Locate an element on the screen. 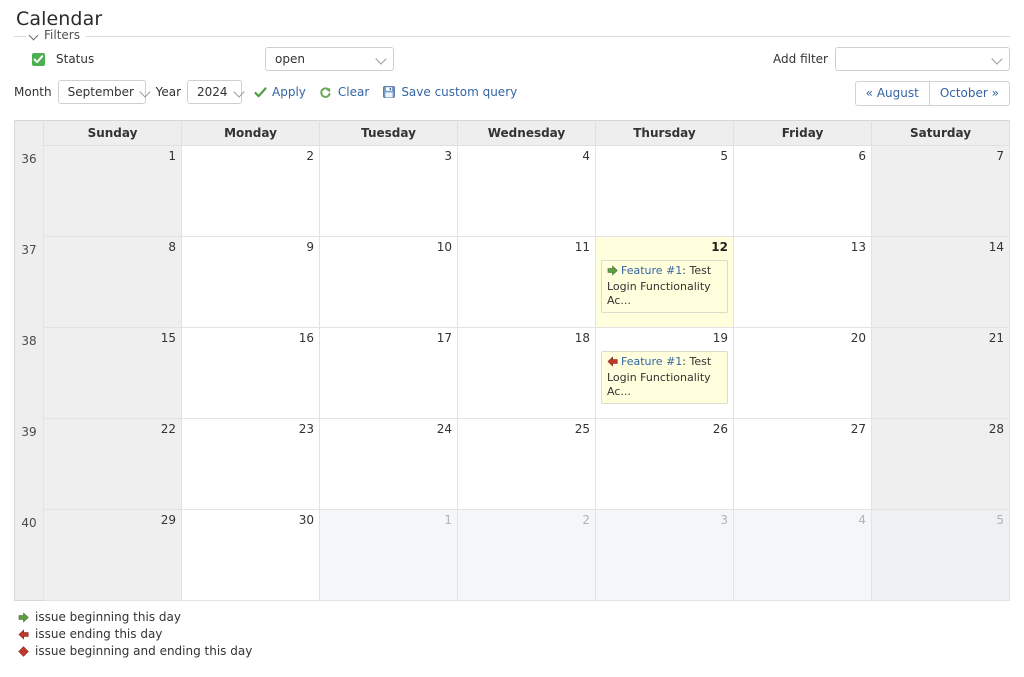  apply-button: Apply is located at coordinates (279, 92).